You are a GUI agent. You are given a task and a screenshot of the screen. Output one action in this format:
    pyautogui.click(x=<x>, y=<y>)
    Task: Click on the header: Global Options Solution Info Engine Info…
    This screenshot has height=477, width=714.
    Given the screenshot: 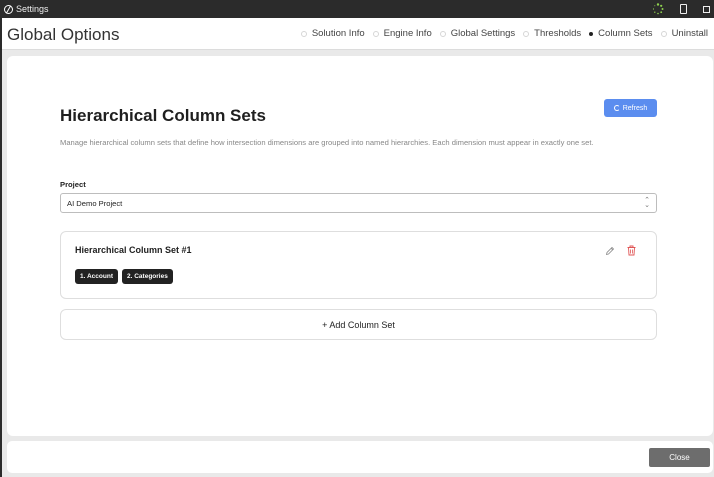 What is the action you would take?
    pyautogui.click(x=358, y=34)
    